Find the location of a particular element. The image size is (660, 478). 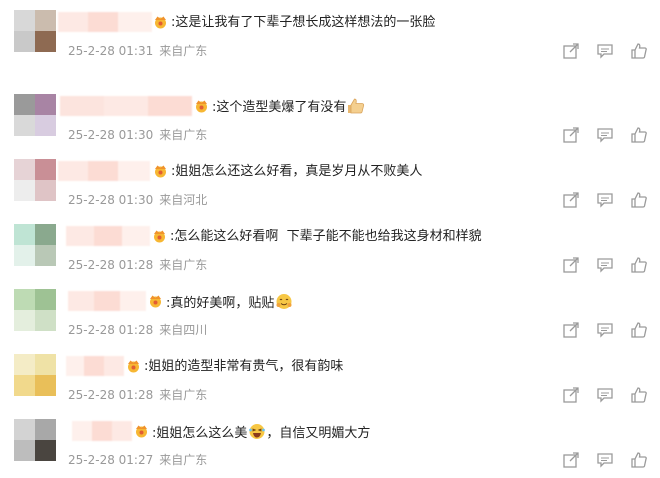

comment-text: :这个造型美爆了有没有 is located at coordinates (288, 107).